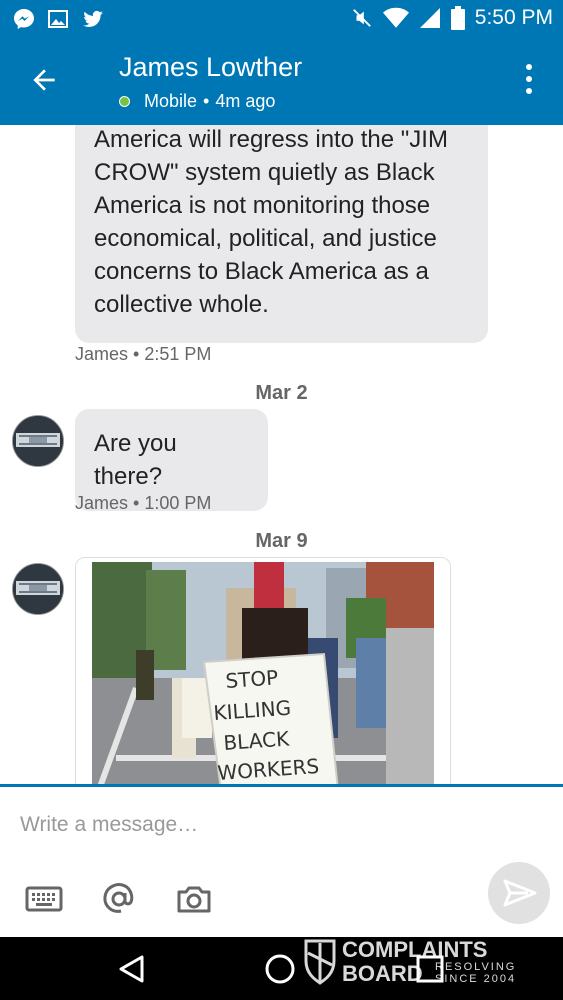  Describe the element at coordinates (281, 393) in the screenshot. I see `date-separator: Mar 2` at that location.